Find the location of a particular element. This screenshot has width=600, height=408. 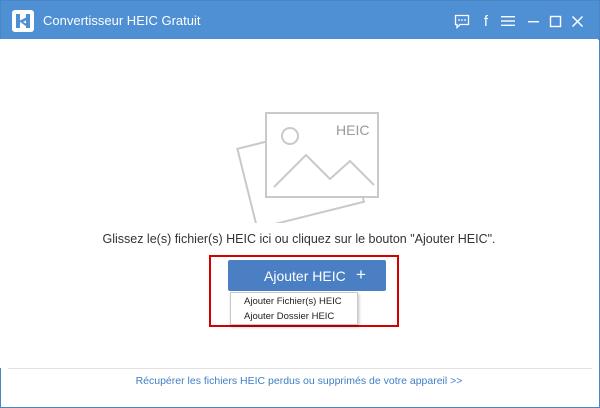

add-heic-button: Ajouter HEIC + is located at coordinates (307, 275).